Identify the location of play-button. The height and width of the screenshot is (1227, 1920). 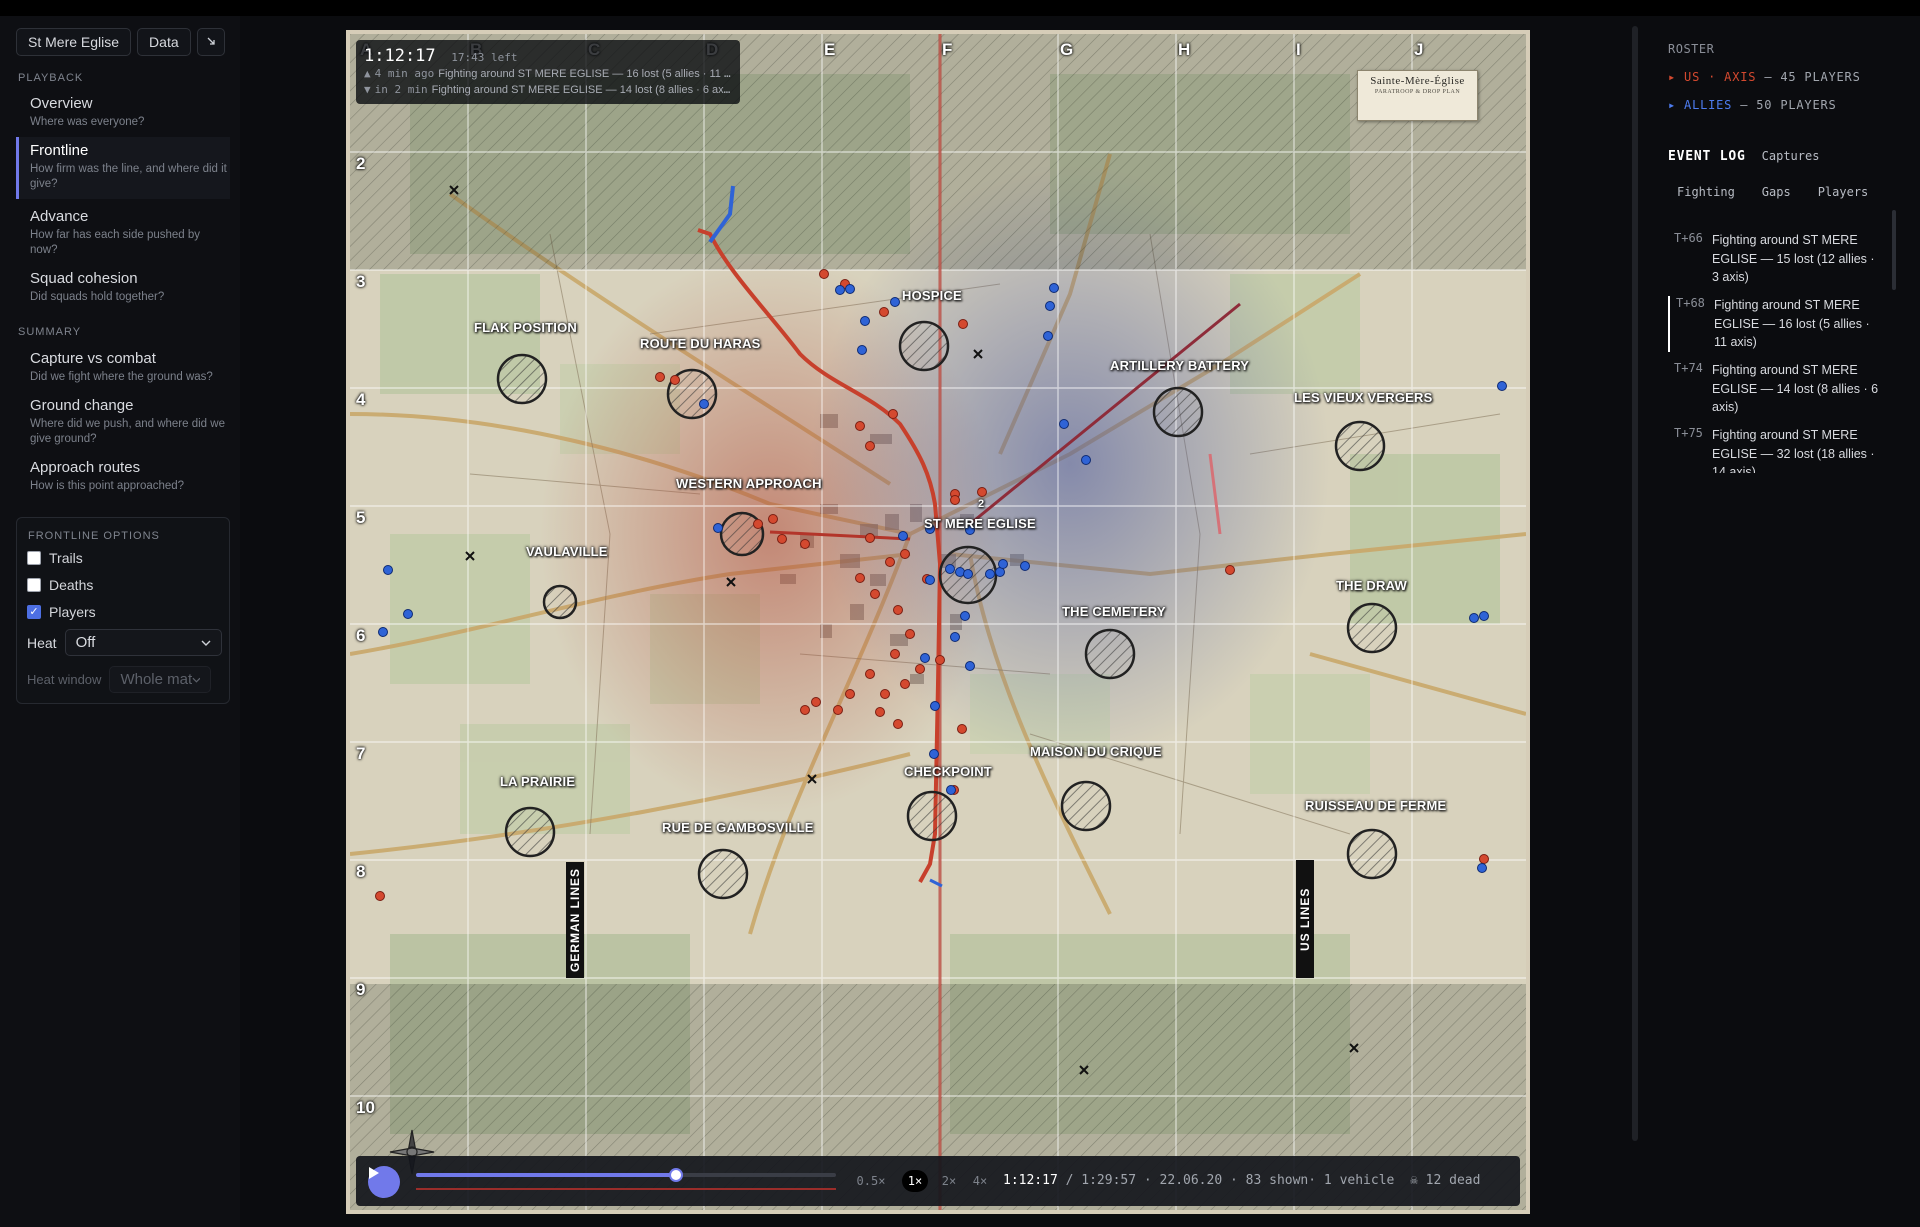
(384, 1182).